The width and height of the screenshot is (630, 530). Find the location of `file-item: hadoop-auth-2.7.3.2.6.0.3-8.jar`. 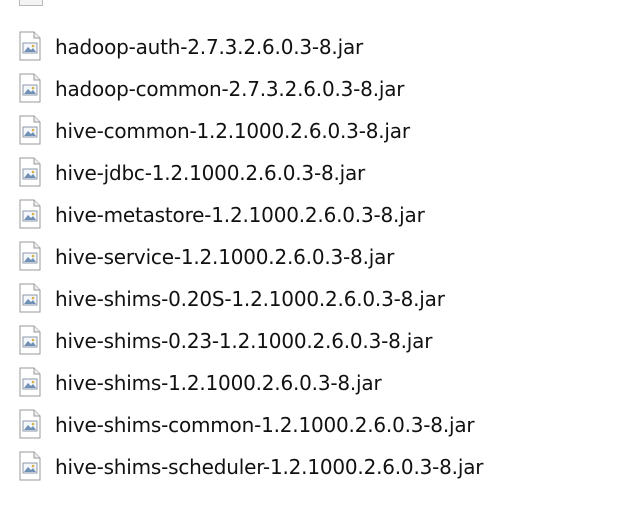

file-item: hadoop-auth-2.7.3.2.6.0.3-8.jar is located at coordinates (319, 46).